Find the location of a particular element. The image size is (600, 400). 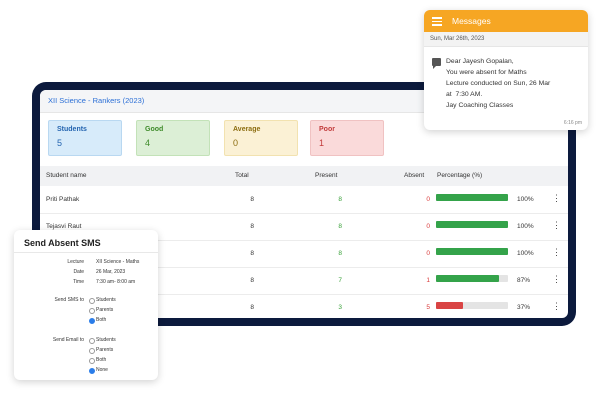

message-time: 6:16 pm is located at coordinates (572, 123).